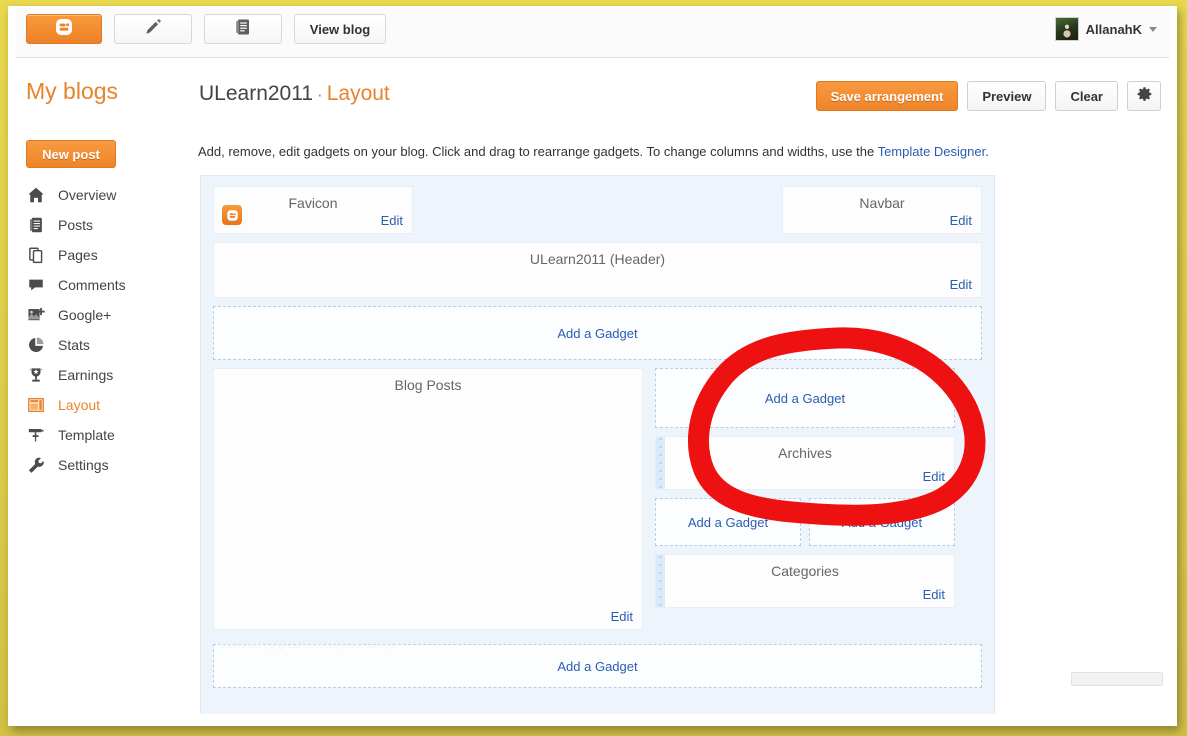 The image size is (1187, 736). Describe the element at coordinates (74, 345) in the screenshot. I see `sidebar-item-label: Stats` at that location.